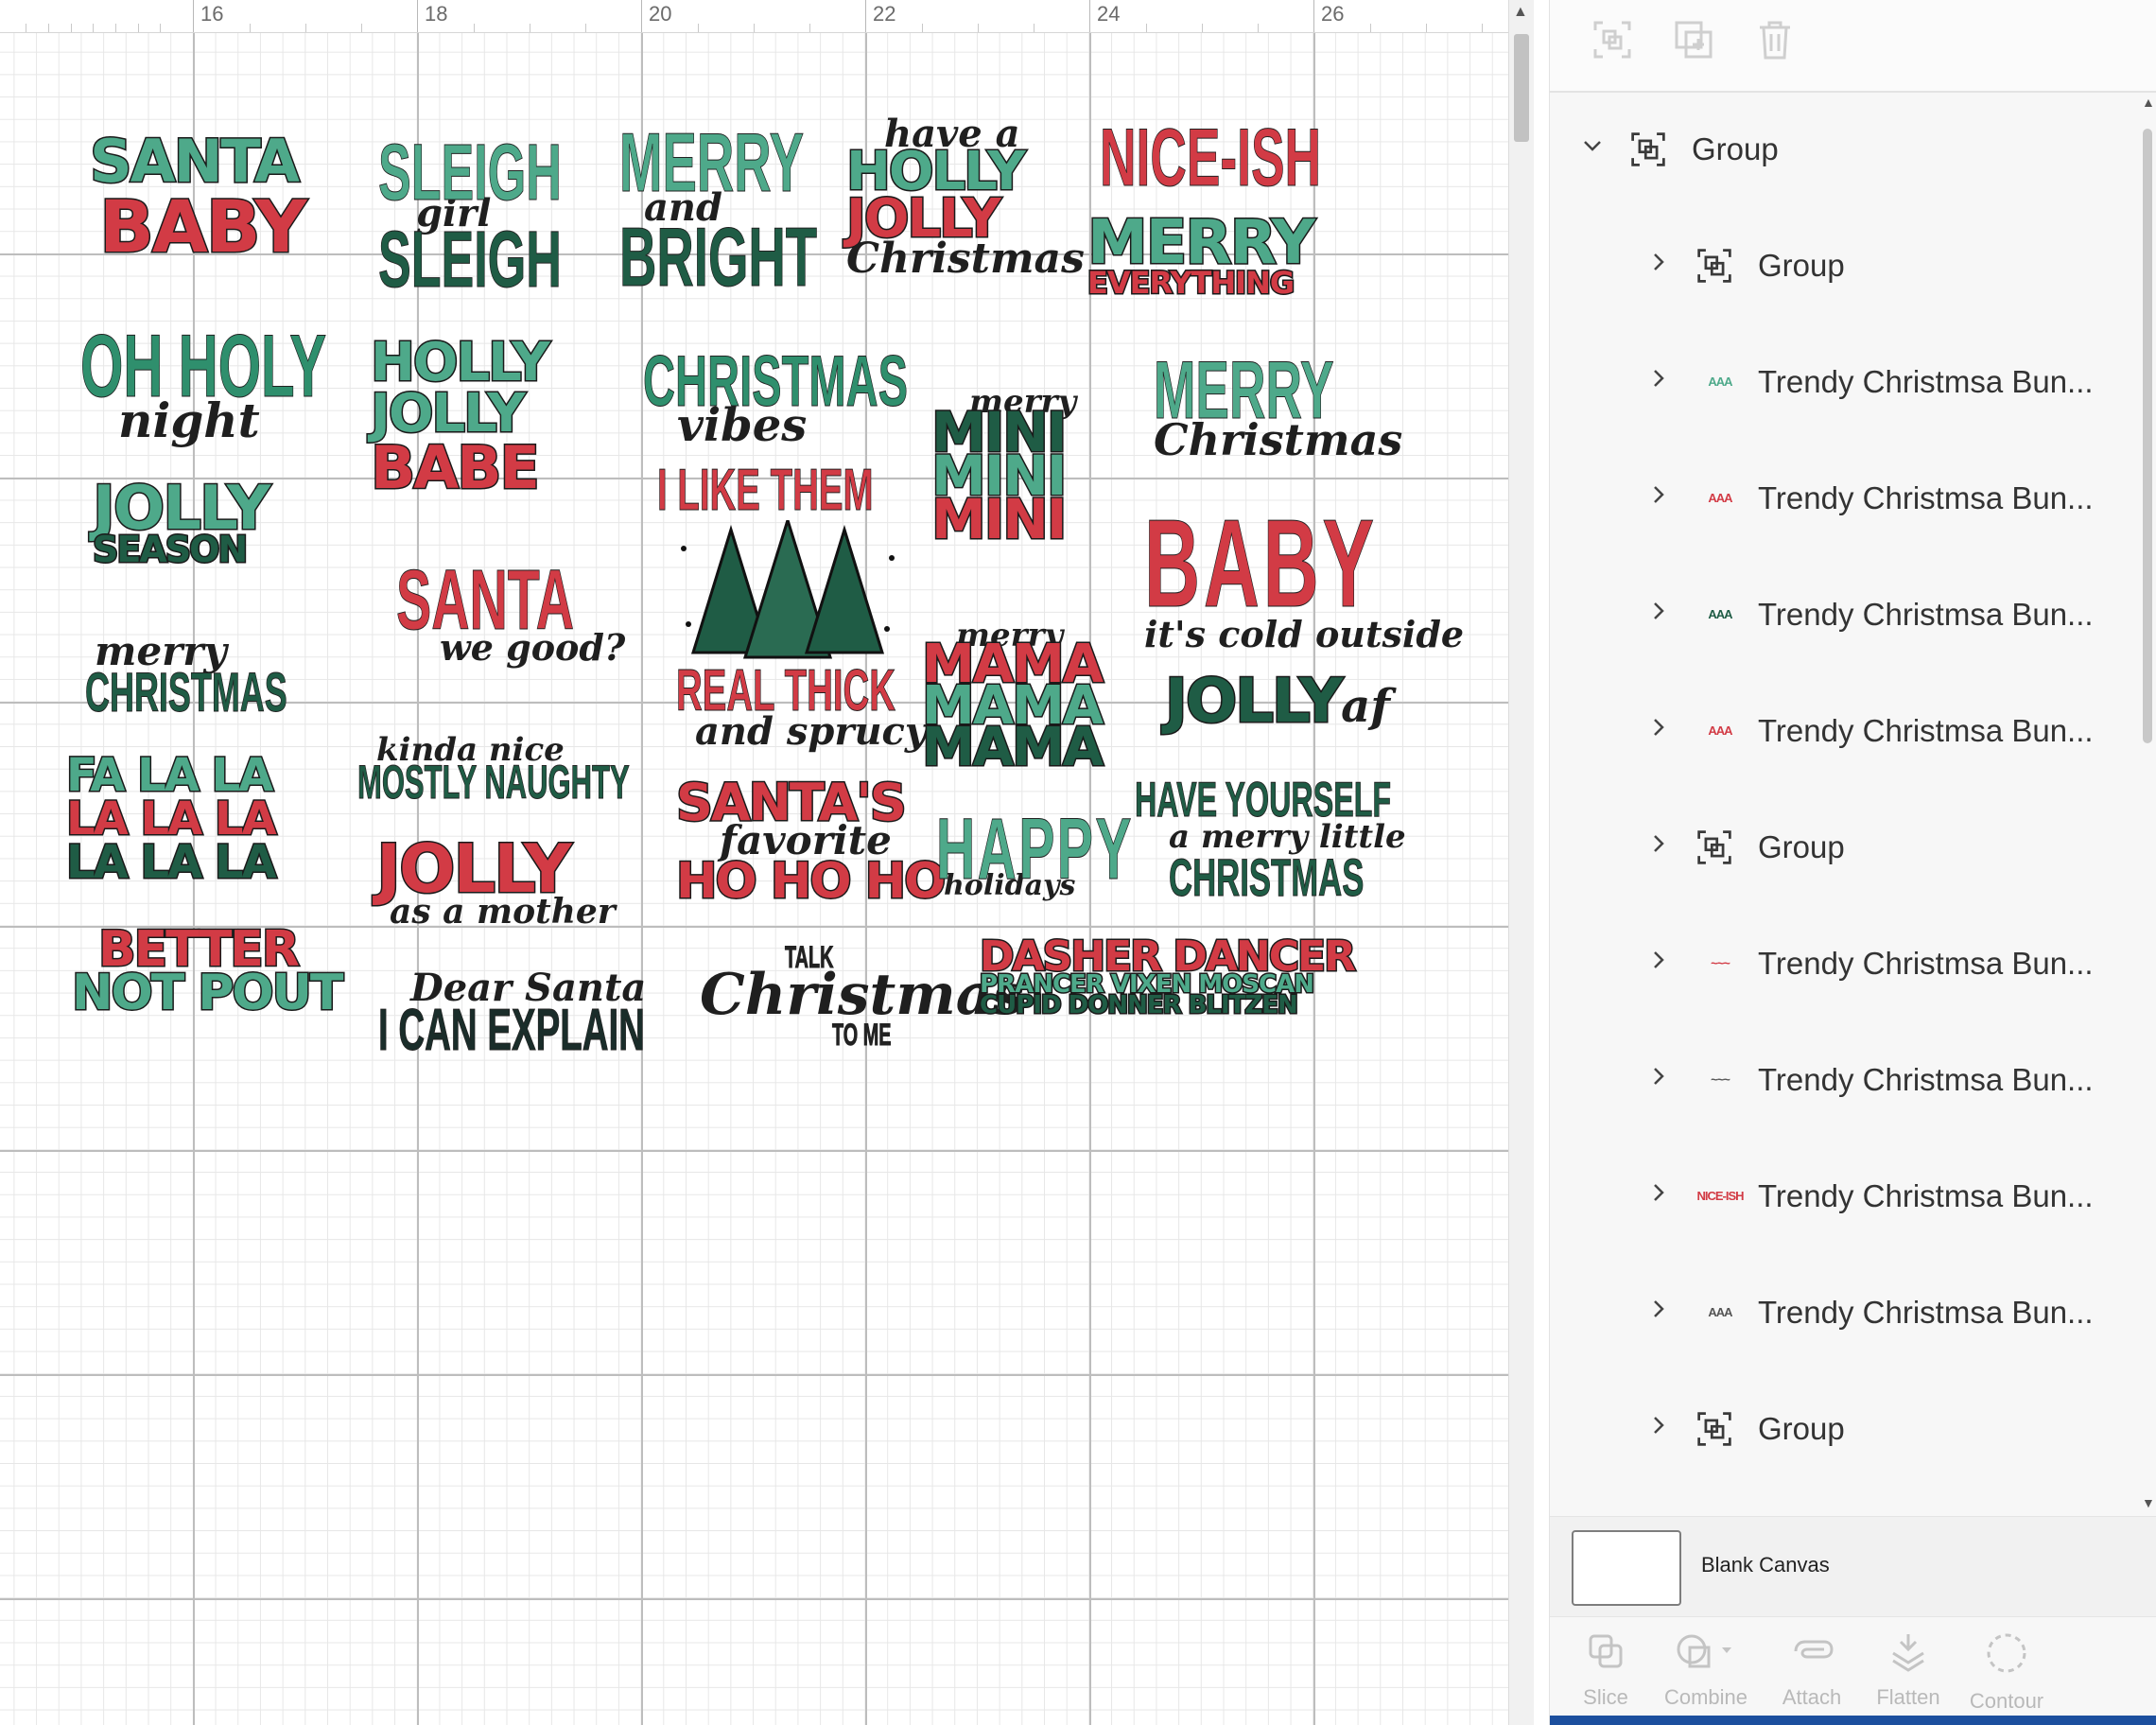 Image resolution: width=2156 pixels, height=1725 pixels. I want to click on slice-button: Slice, so click(1606, 1670).